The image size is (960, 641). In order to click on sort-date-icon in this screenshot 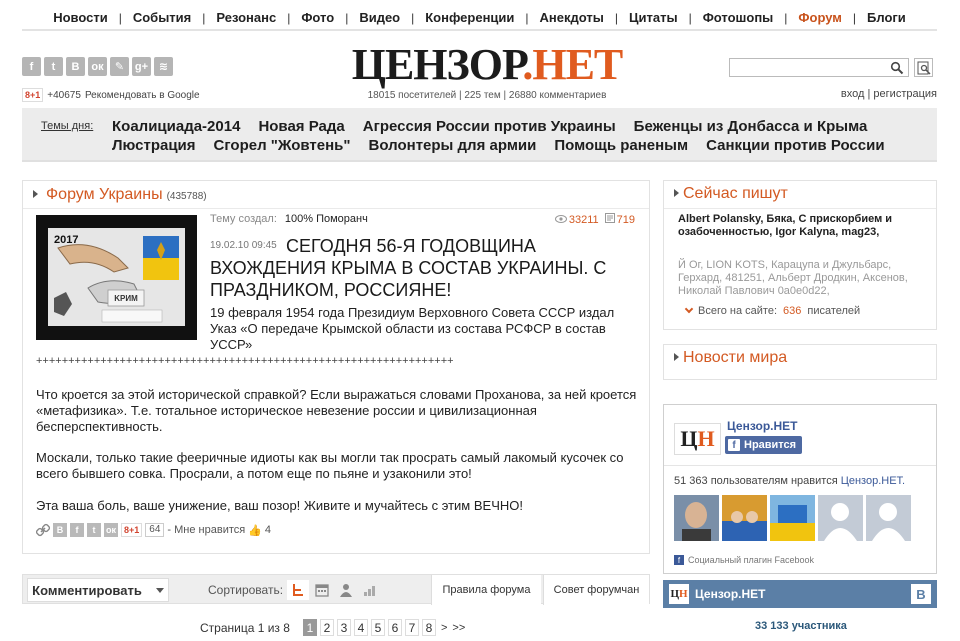, I will do `click(322, 590)`.